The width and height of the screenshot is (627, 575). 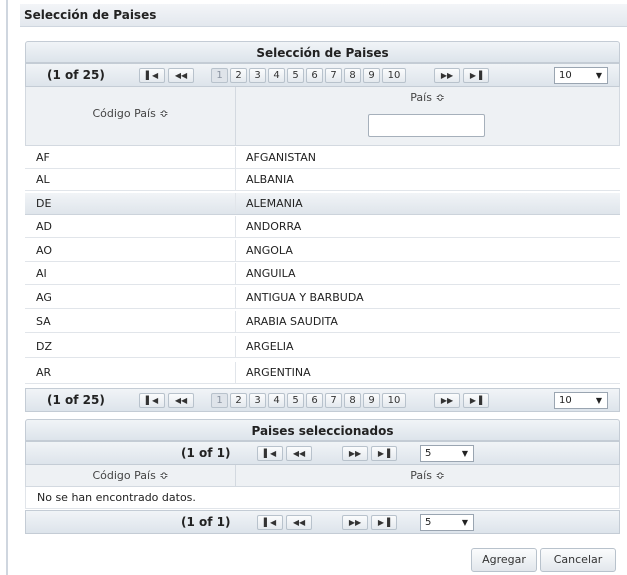 What do you see at coordinates (322, 298) in the screenshot?
I see `table-row: AG ANTIGUA Y BARBUDA` at bounding box center [322, 298].